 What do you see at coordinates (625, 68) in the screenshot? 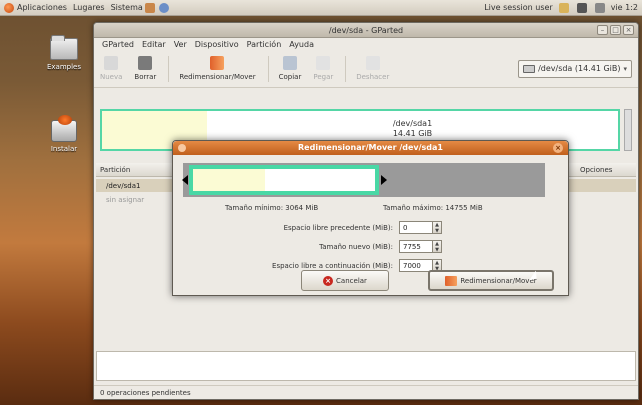
I see `chevron-down-icon: ▾` at bounding box center [625, 68].